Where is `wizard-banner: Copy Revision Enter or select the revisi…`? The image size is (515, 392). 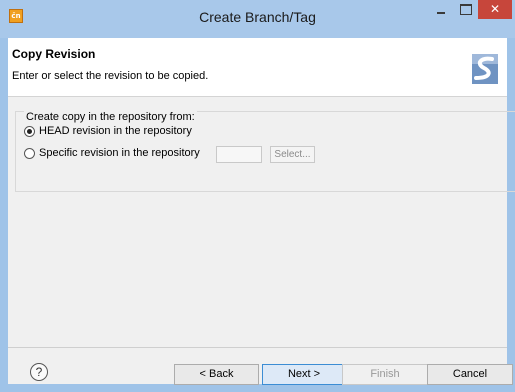 wizard-banner: Copy Revision Enter or select the revisi… is located at coordinates (257, 67).